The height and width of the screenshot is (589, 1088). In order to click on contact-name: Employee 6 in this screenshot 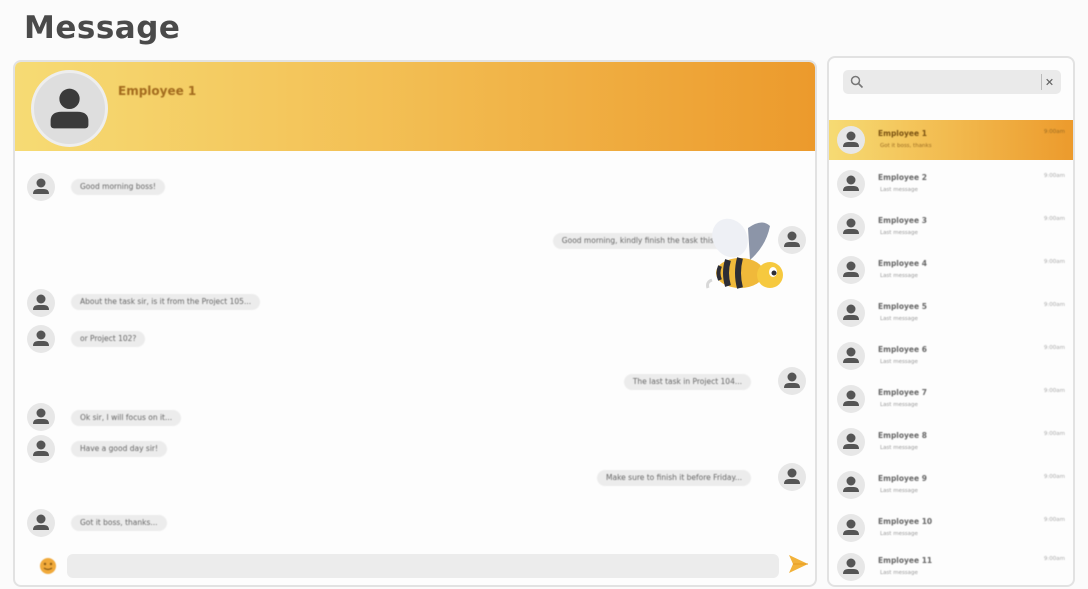, I will do `click(902, 349)`.